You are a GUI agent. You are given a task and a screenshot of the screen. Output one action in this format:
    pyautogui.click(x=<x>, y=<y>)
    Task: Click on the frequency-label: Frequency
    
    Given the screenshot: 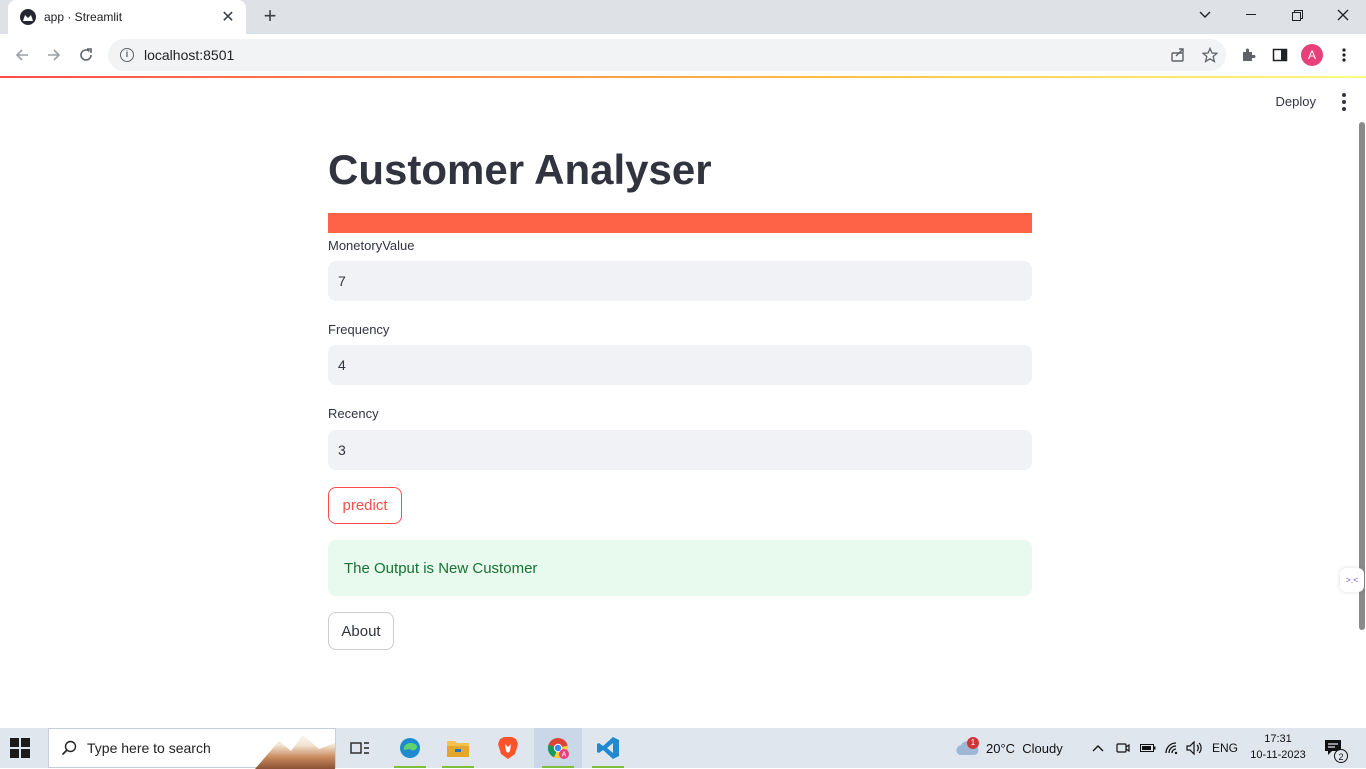 What is the action you would take?
    pyautogui.click(x=359, y=329)
    